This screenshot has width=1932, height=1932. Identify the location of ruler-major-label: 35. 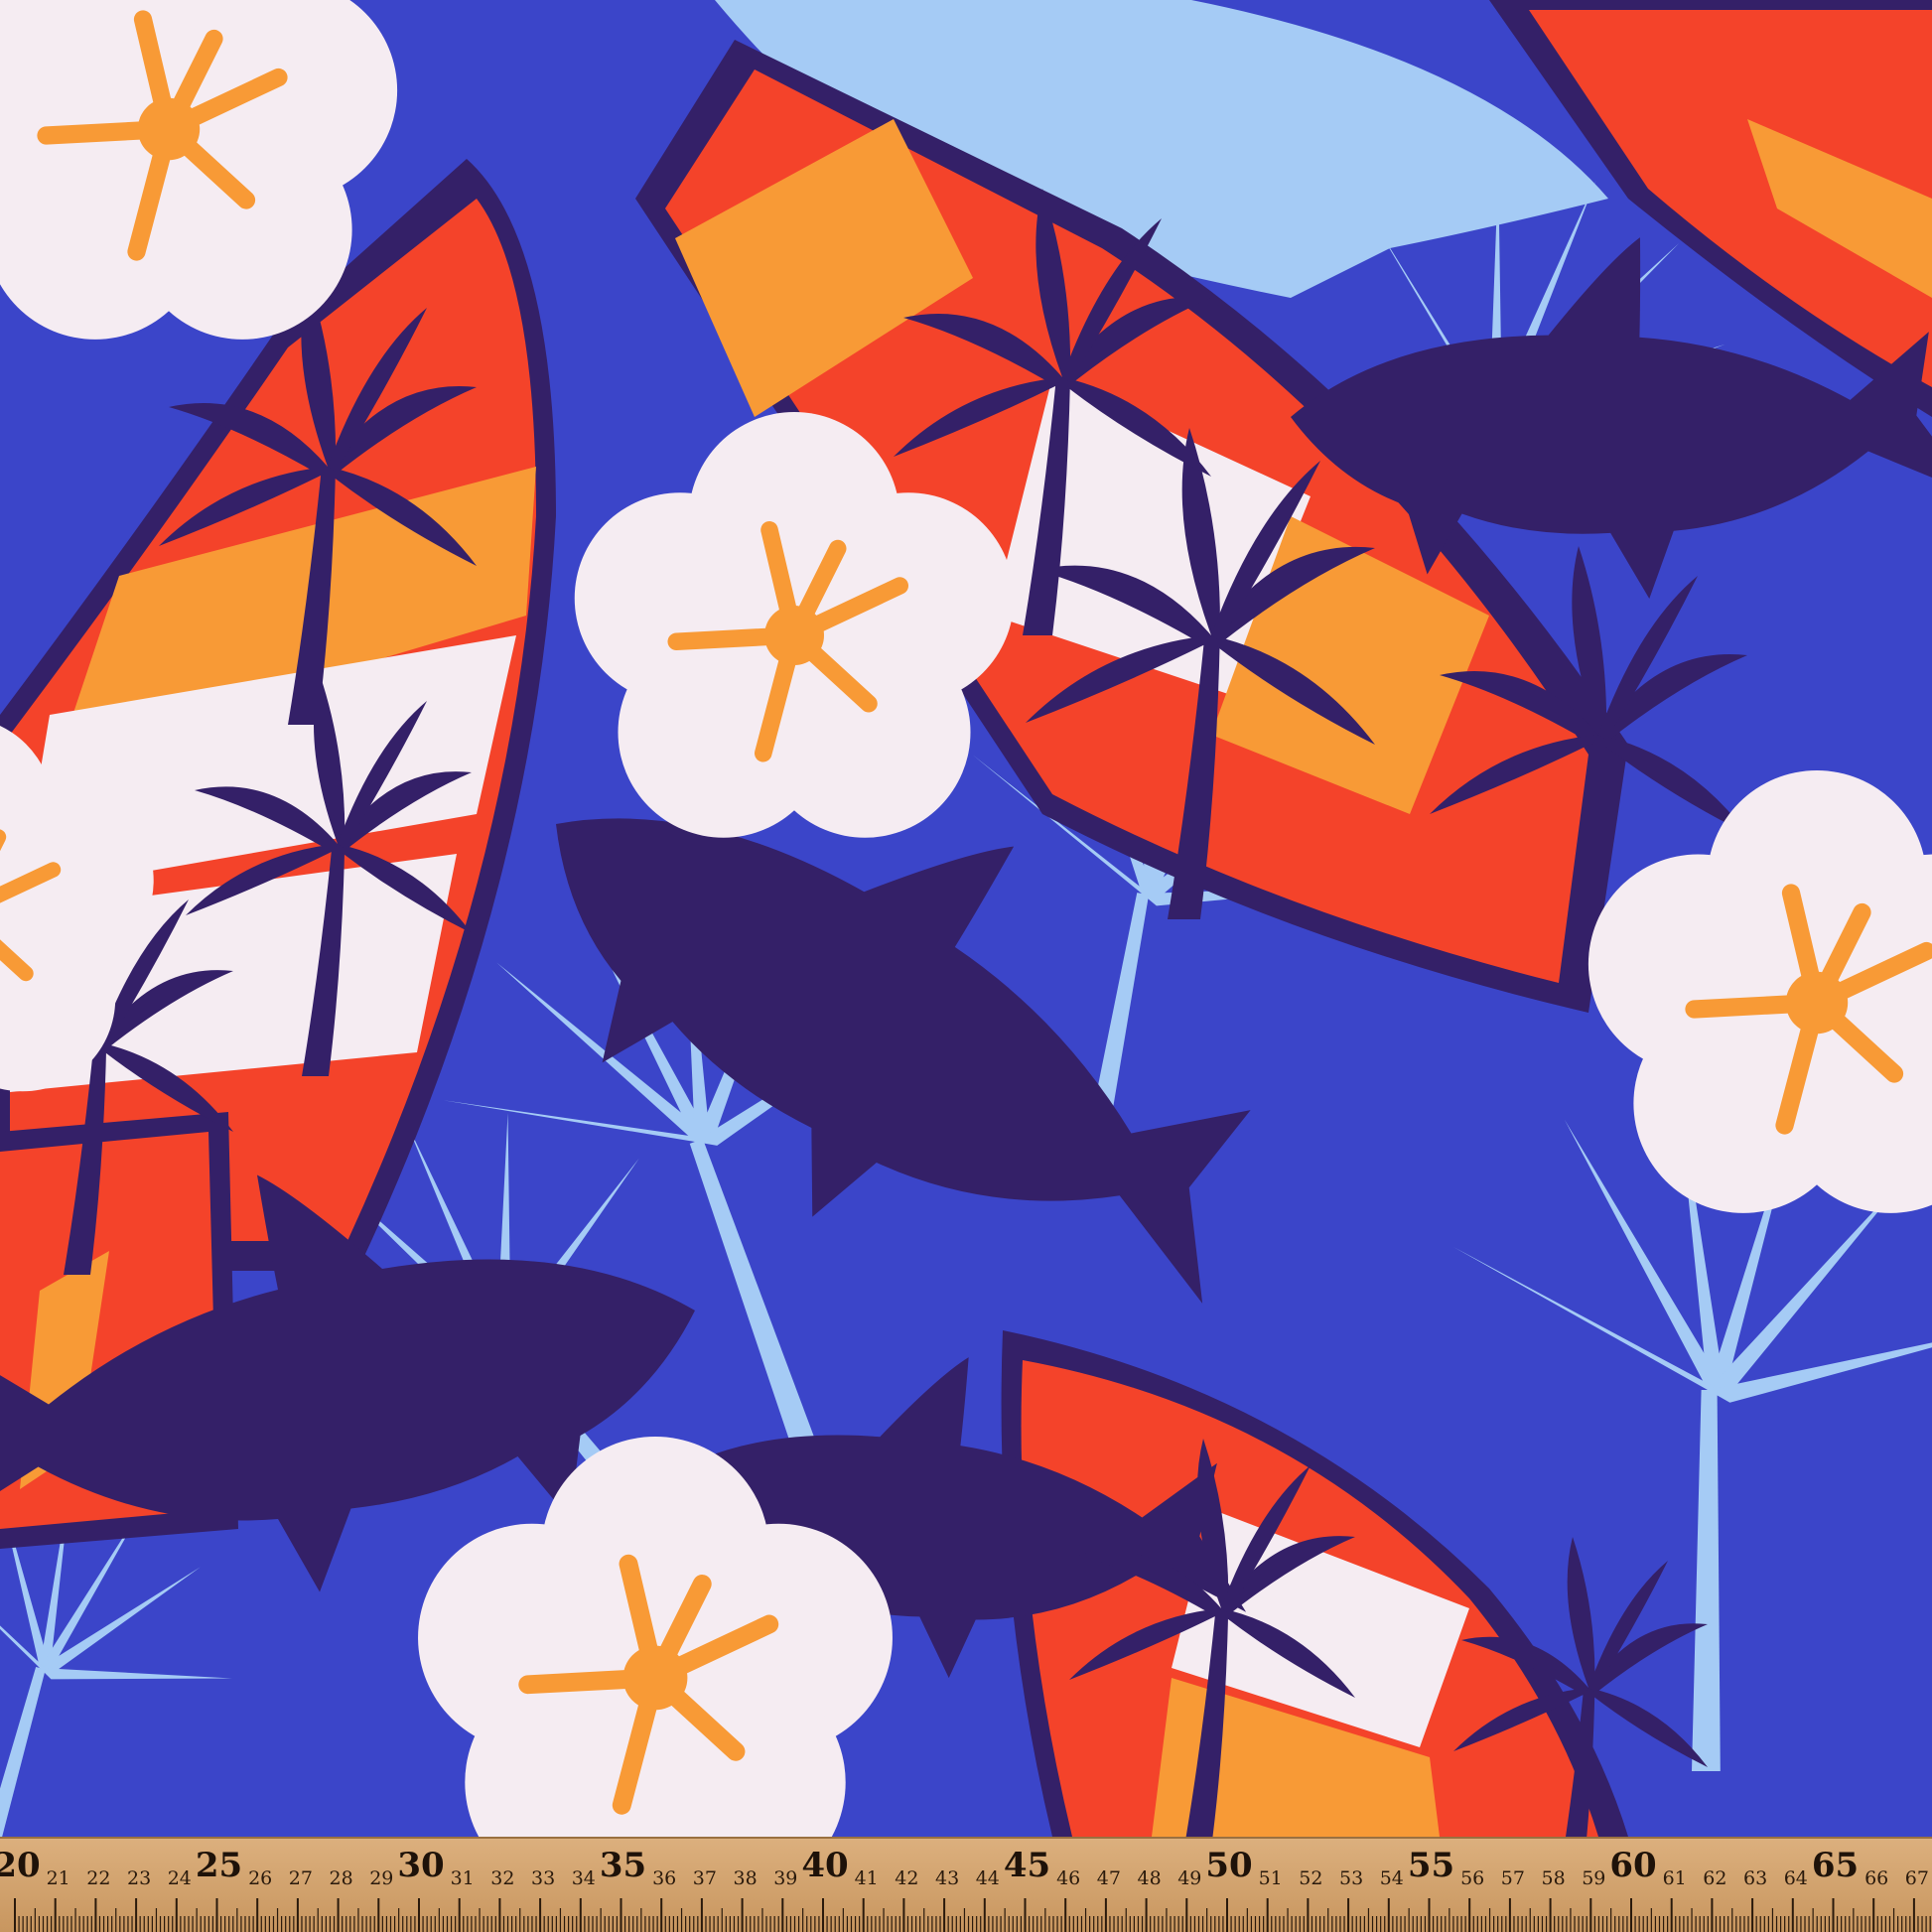
(623, 1865).